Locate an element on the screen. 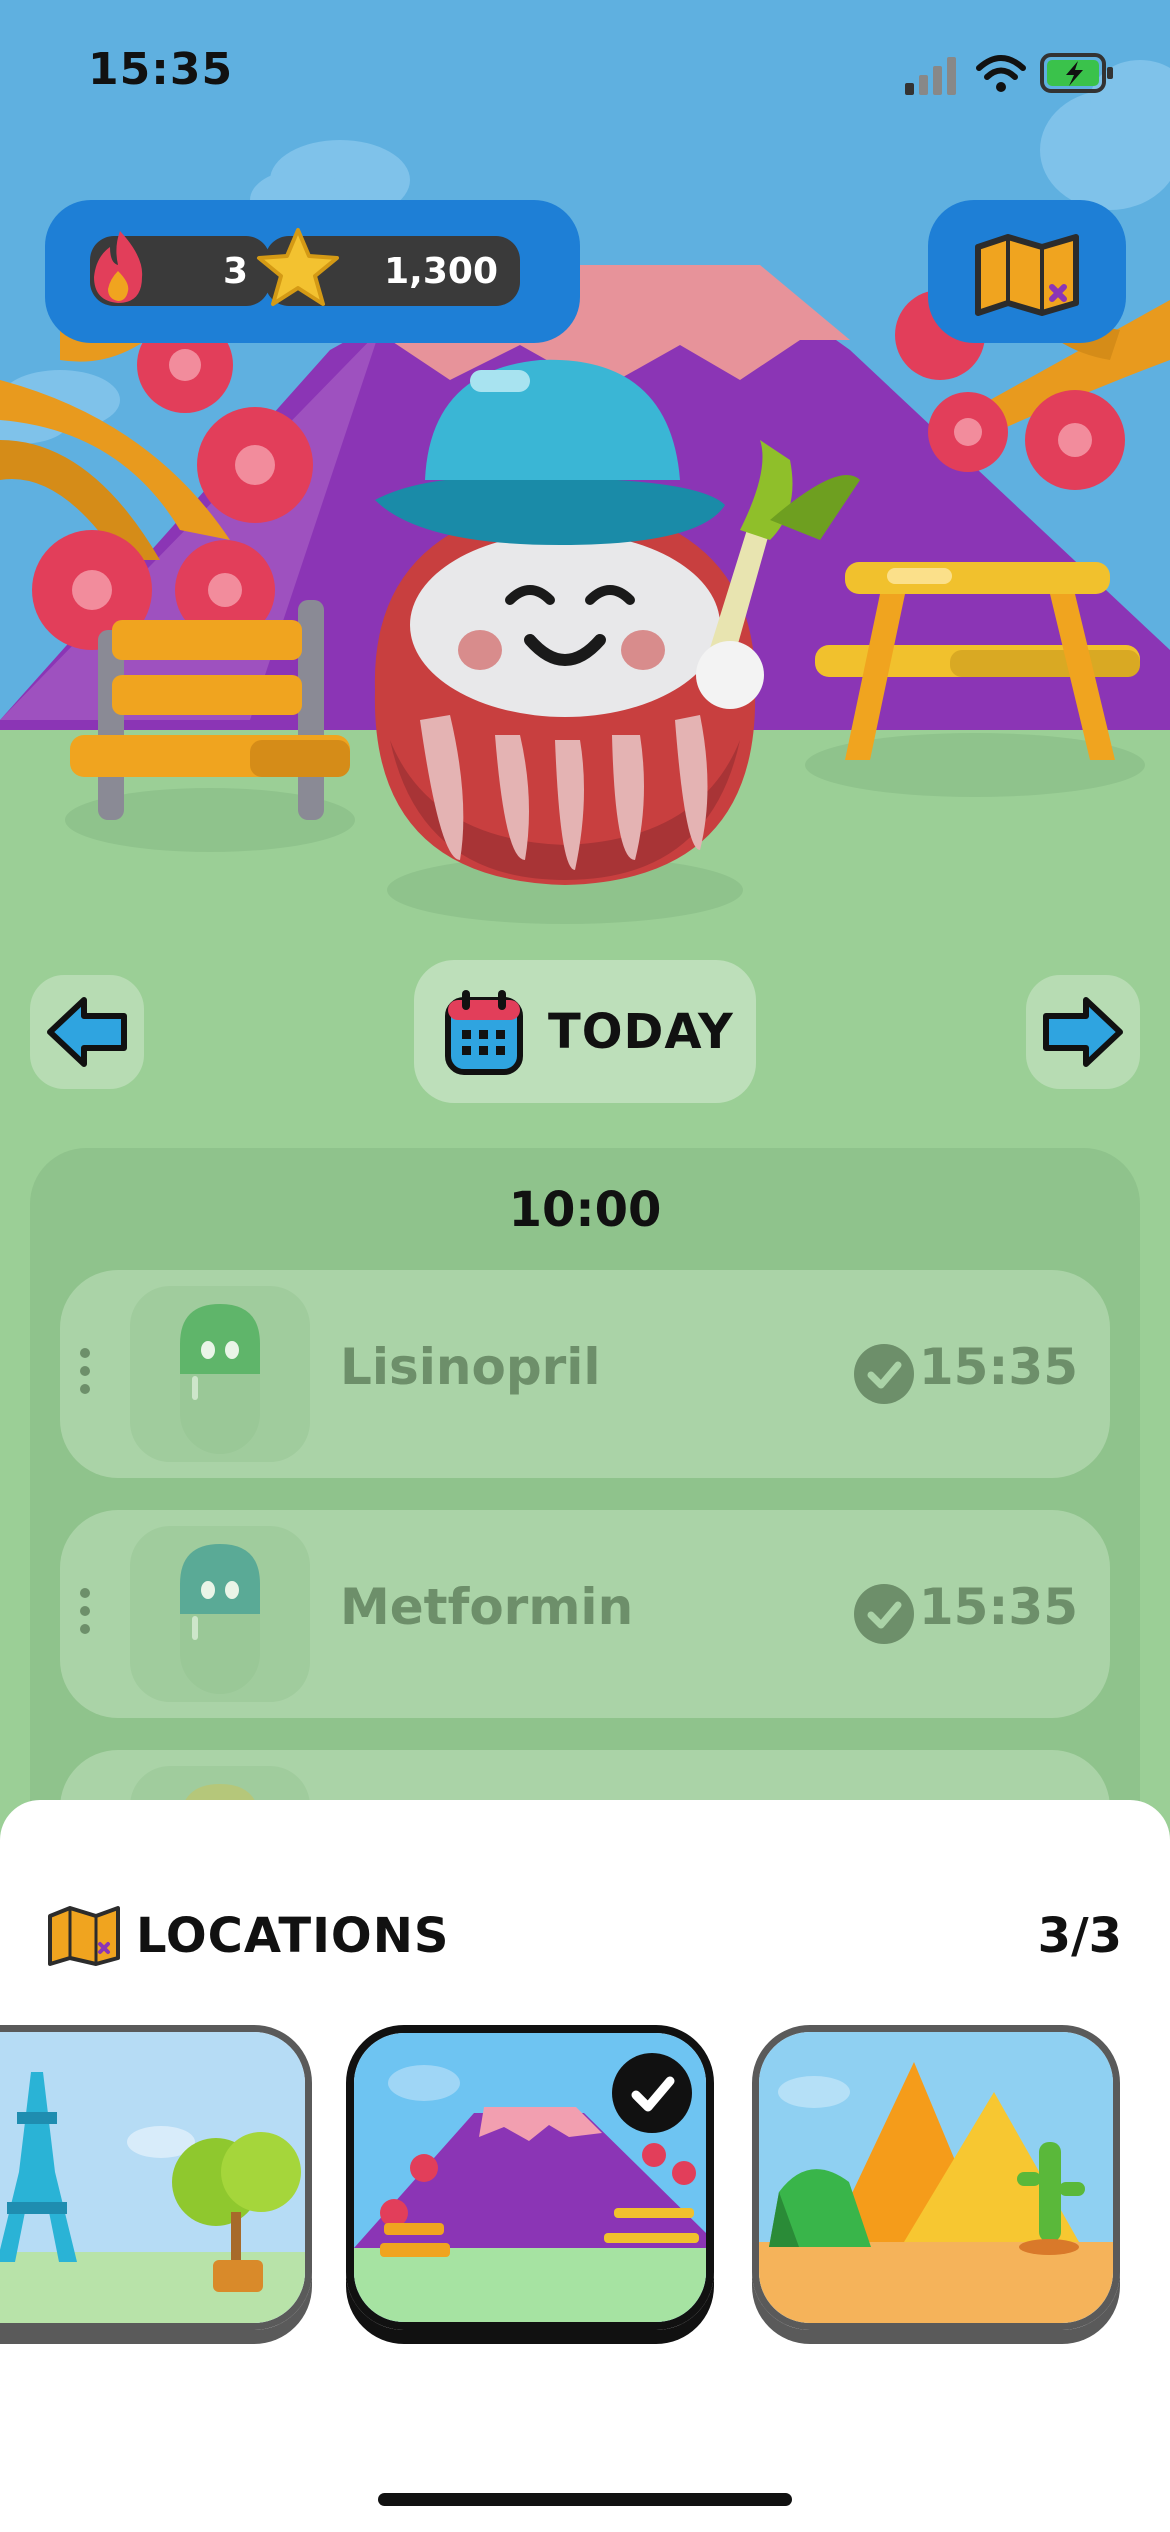 This screenshot has height=2532, width=1170. medication-card: Lisinopril 15:35 is located at coordinates (585, 1374).